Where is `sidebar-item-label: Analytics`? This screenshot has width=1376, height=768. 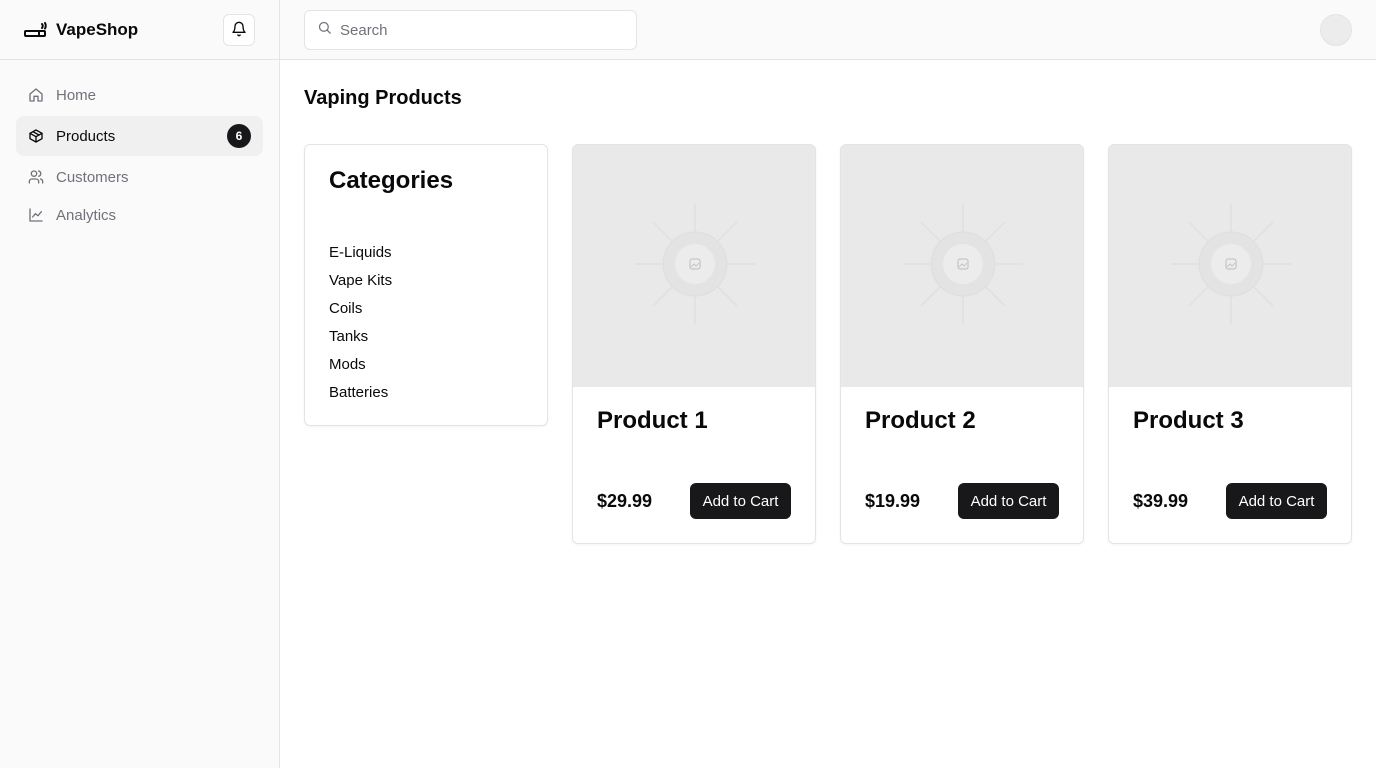 sidebar-item-label: Analytics is located at coordinates (86, 215).